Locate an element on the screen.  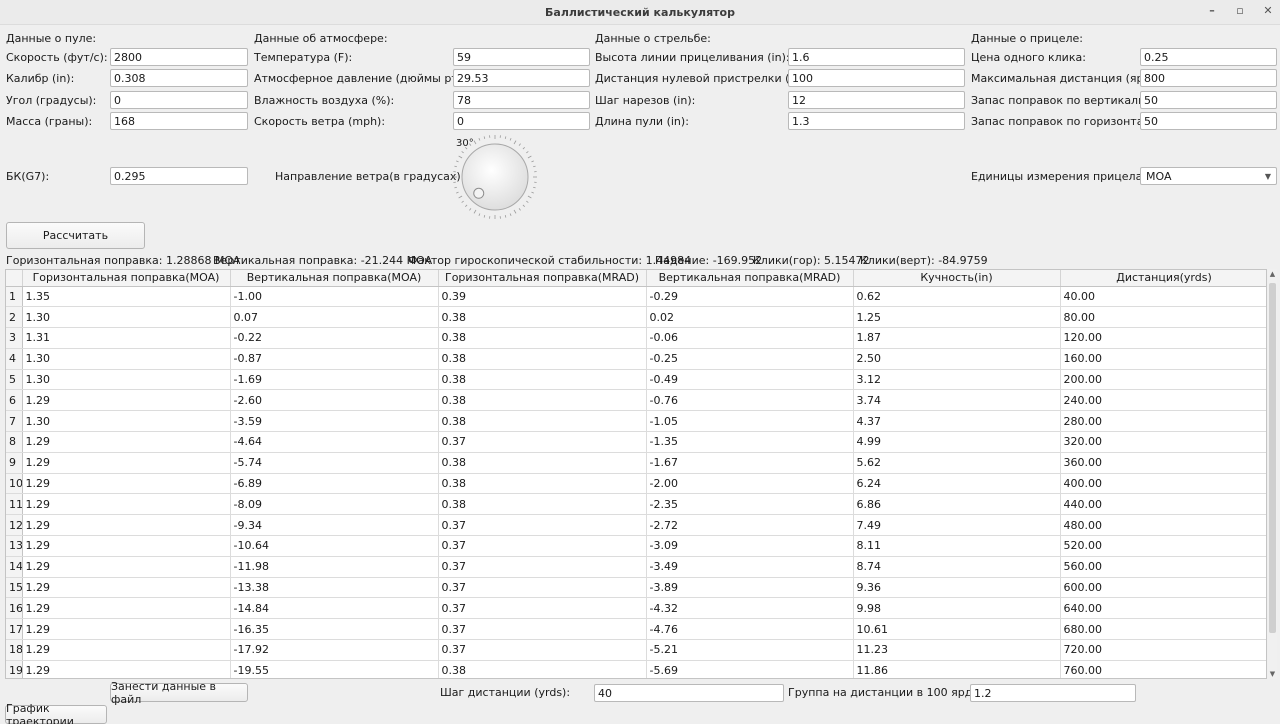
table-cell: 40.00 is located at coordinates (1163, 297).